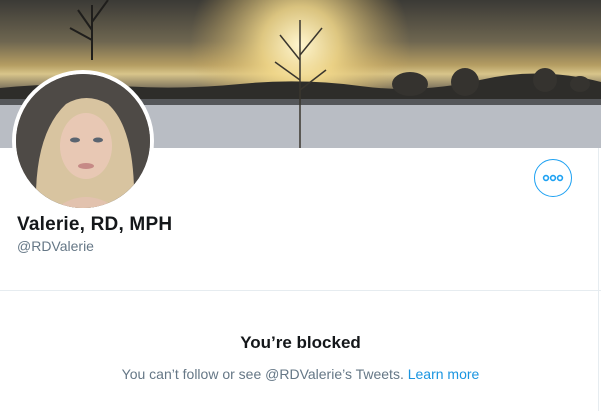 The height and width of the screenshot is (411, 601). I want to click on more-options-button, so click(553, 178).